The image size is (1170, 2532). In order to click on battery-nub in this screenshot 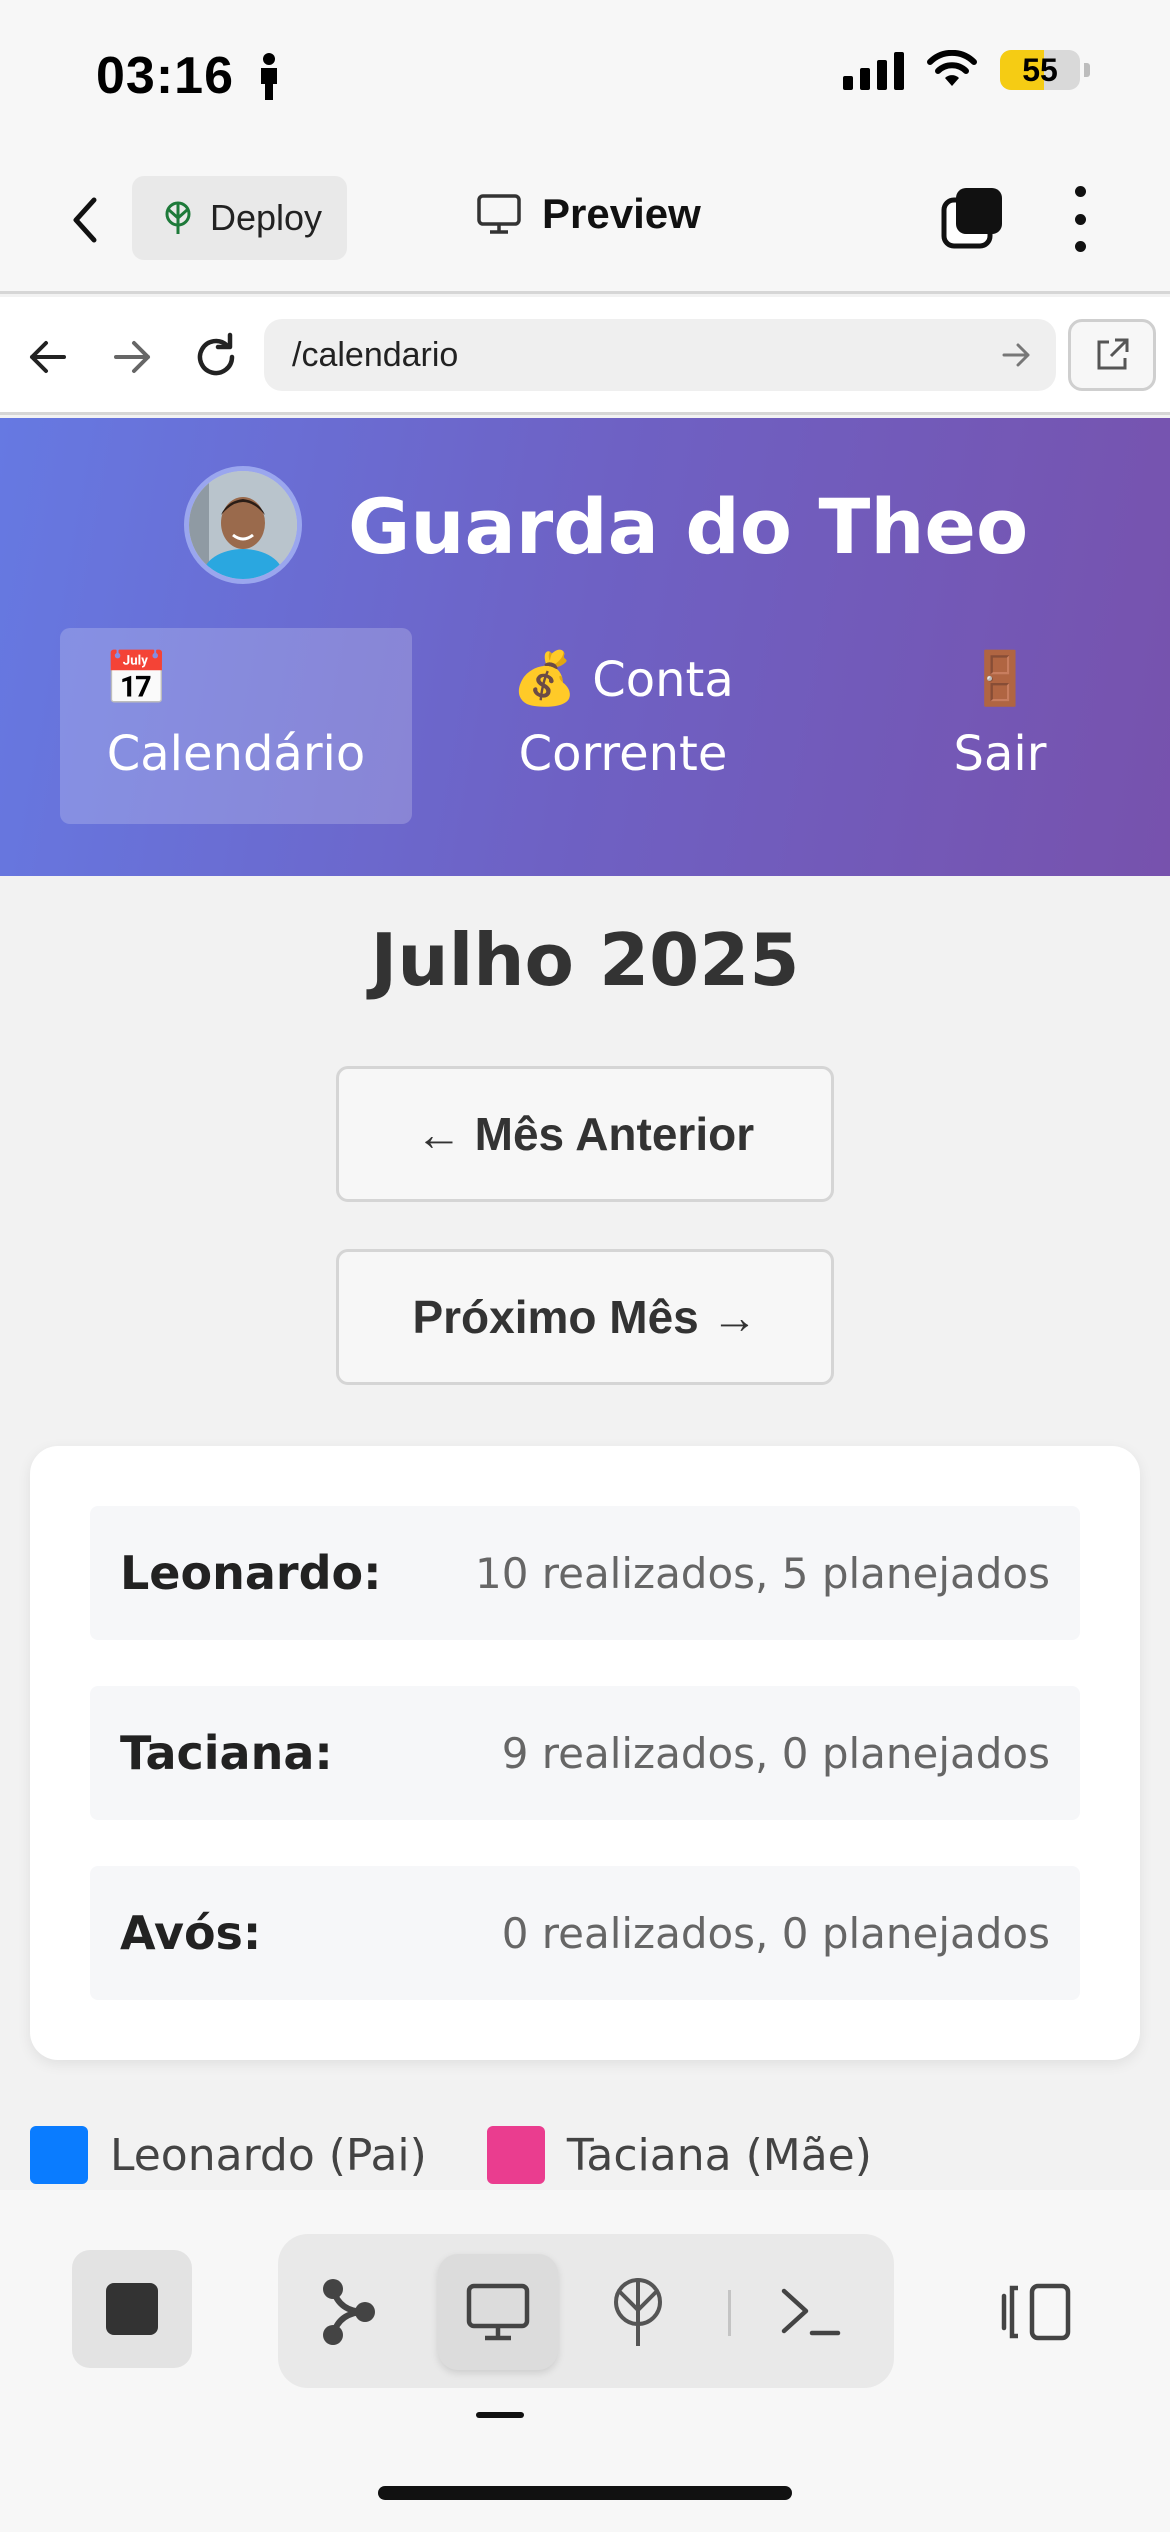, I will do `click(1087, 70)`.